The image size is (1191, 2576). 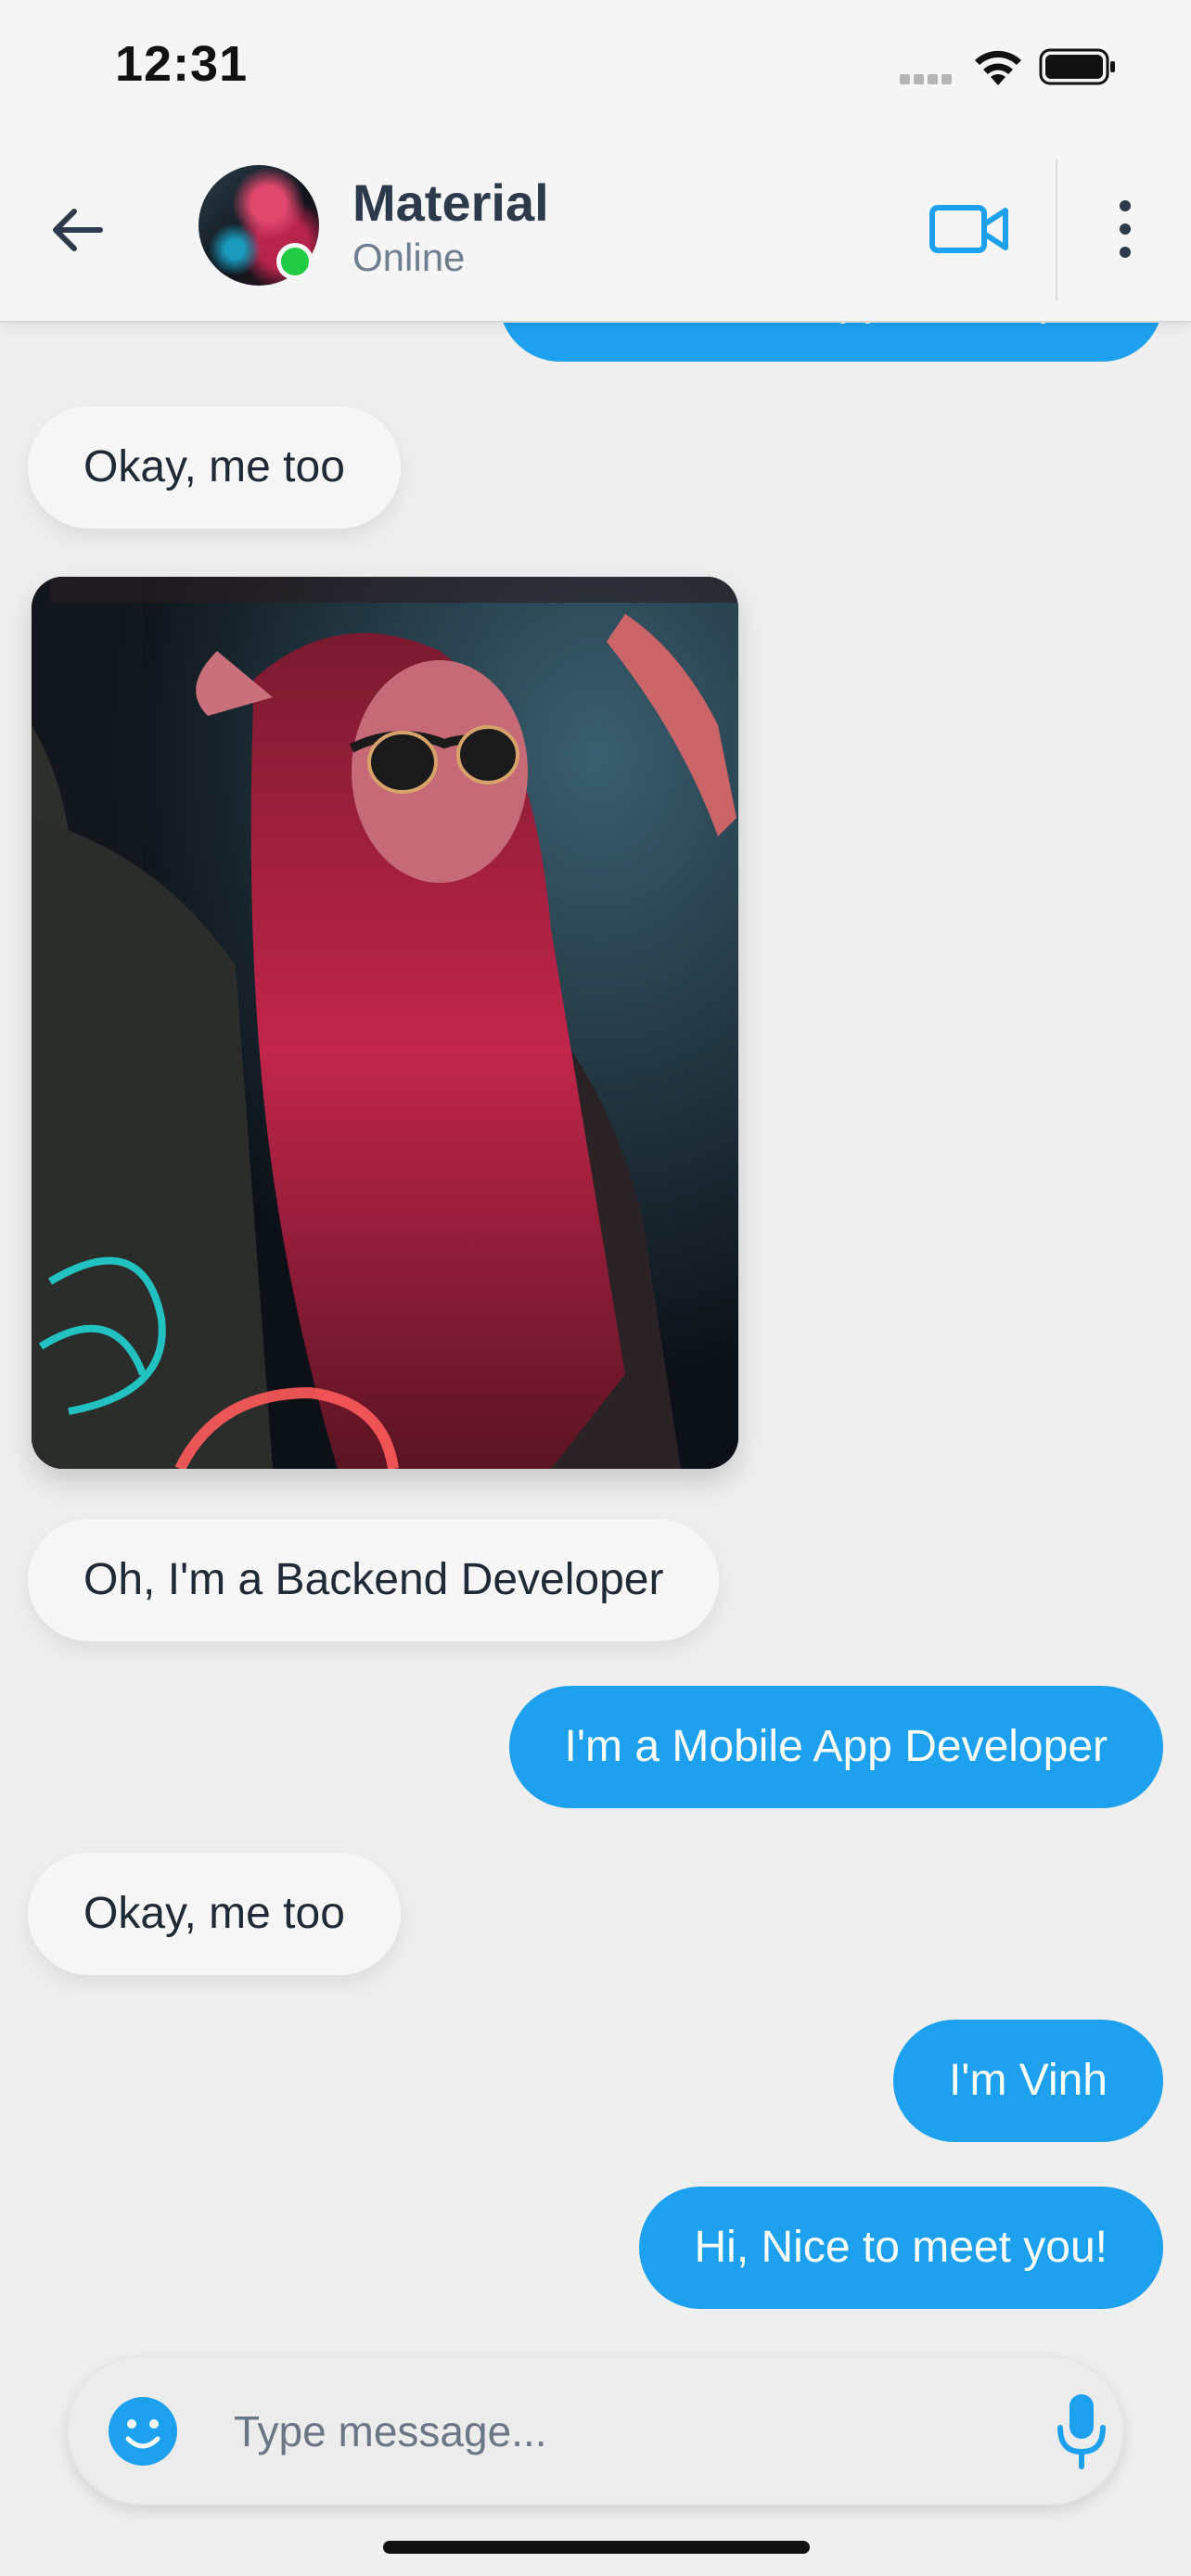 What do you see at coordinates (970, 229) in the screenshot?
I see `video-call-icon` at bounding box center [970, 229].